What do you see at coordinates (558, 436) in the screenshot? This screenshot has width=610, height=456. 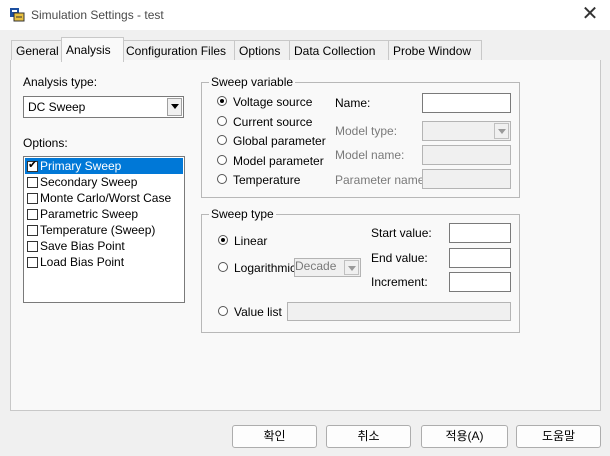 I see `help-button: 도움말` at bounding box center [558, 436].